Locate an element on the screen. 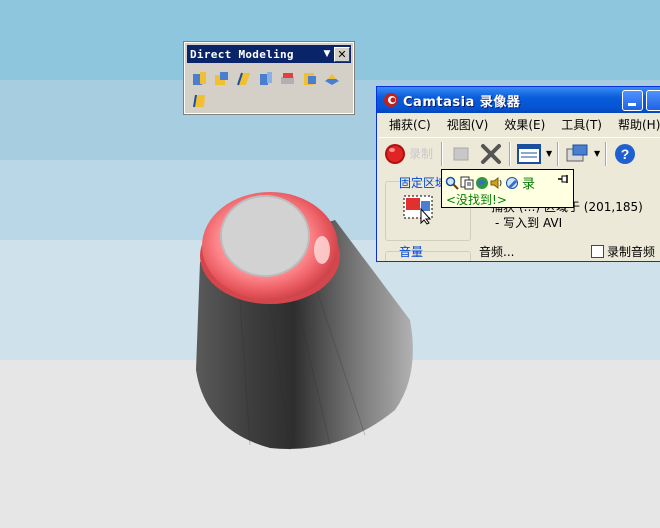  direct-modeling-titlebar: Direct Modeling ▼ ✕ is located at coordinates (269, 54).